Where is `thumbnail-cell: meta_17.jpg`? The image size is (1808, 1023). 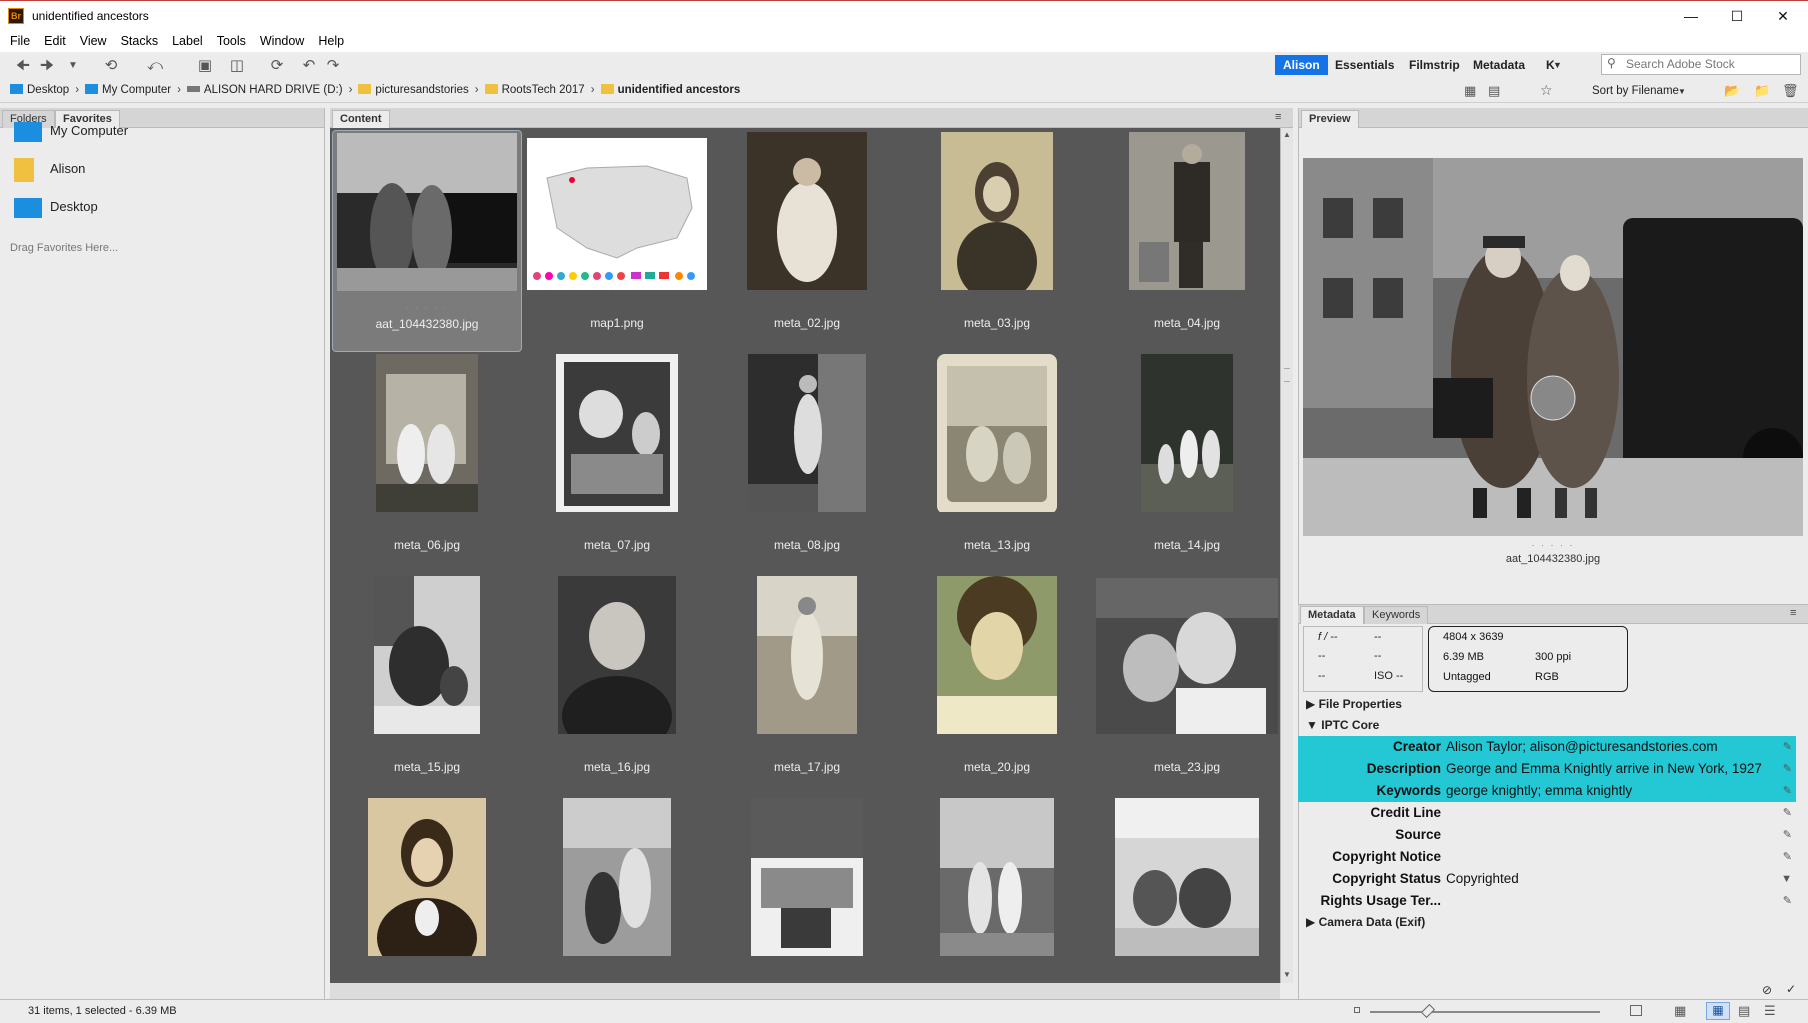 thumbnail-cell: meta_17.jpg is located at coordinates (807, 685).